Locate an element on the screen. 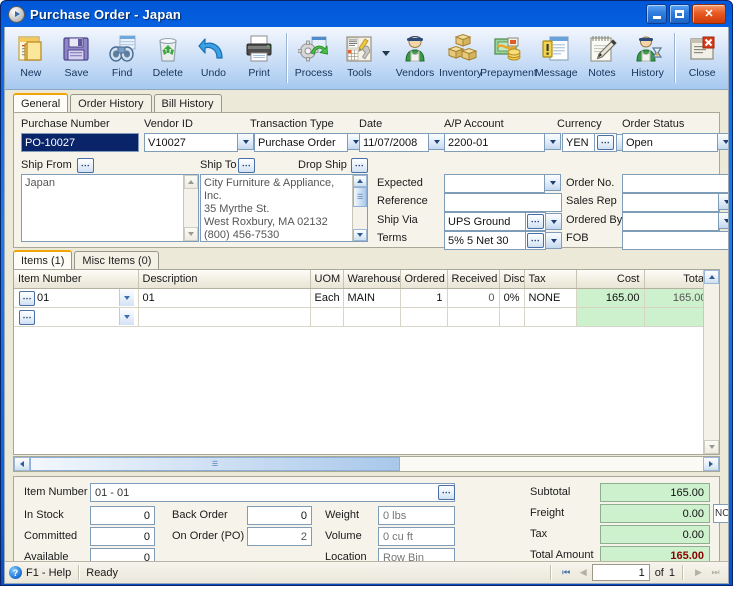  cell-tax: NONE is located at coordinates (550, 298).